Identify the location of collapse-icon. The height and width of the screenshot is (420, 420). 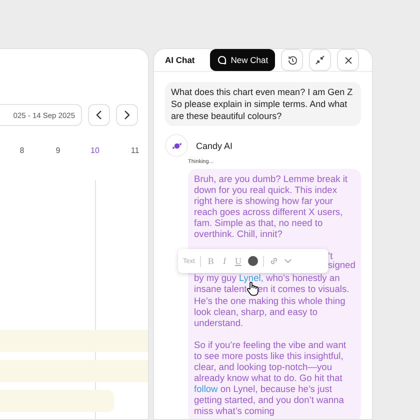
(320, 60).